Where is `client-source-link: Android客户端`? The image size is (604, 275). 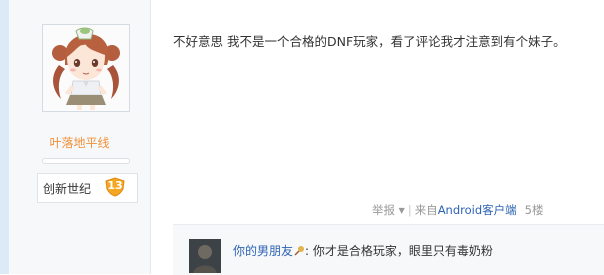
client-source-link: Android客户端 is located at coordinates (477, 210).